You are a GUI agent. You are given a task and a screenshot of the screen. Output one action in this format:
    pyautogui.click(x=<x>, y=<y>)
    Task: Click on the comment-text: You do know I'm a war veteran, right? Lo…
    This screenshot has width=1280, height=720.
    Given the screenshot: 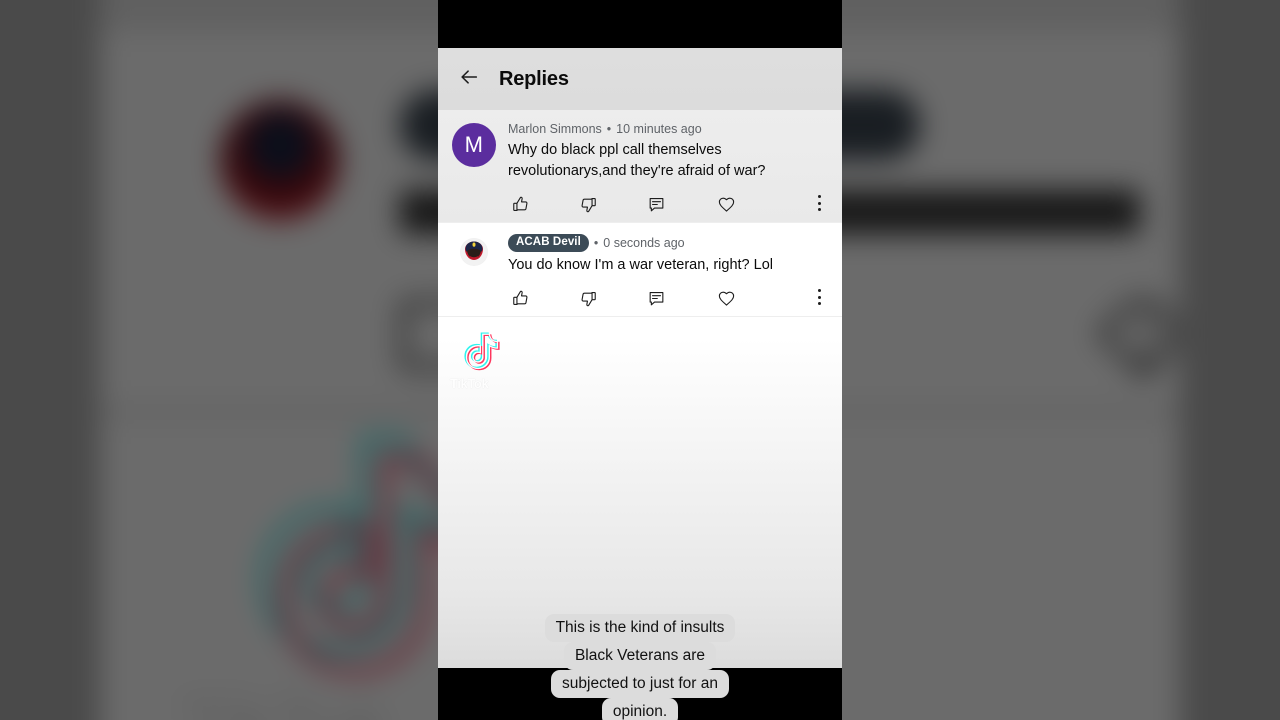 What is the action you would take?
    pyautogui.click(x=640, y=265)
    